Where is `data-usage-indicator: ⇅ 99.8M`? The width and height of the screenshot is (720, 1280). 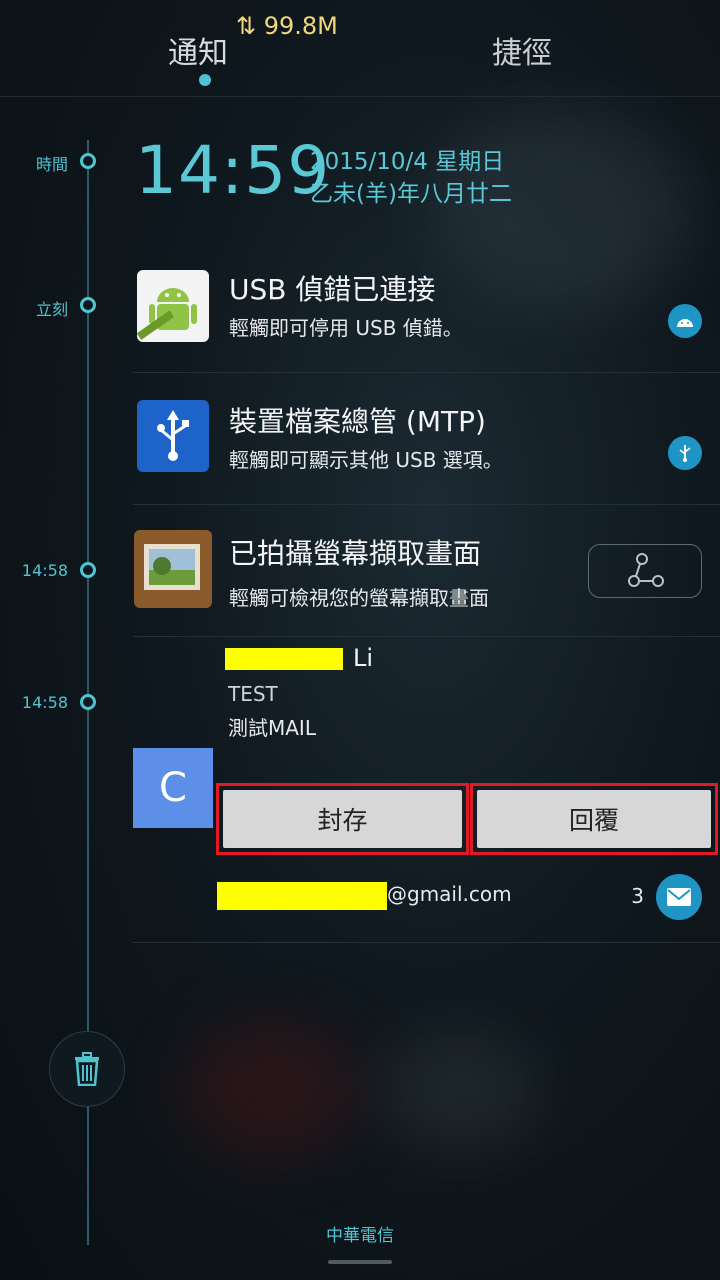
data-usage-indicator: ⇅ 99.8M is located at coordinates (287, 26).